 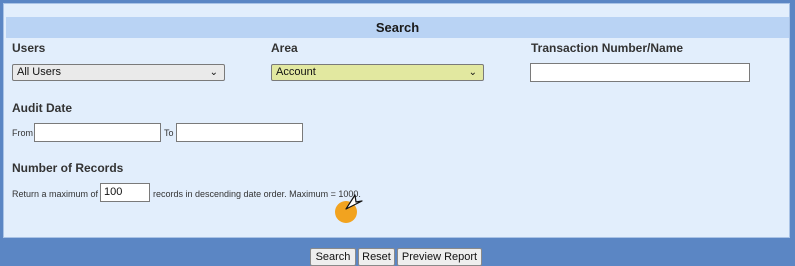 What do you see at coordinates (640, 72) in the screenshot?
I see `transaction-input` at bounding box center [640, 72].